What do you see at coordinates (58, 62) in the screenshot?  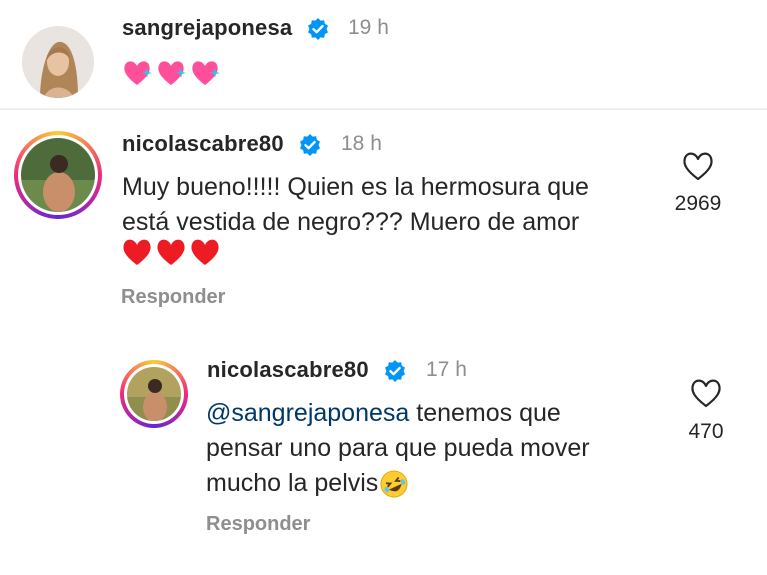 I see `avatar-sangrejaponesa` at bounding box center [58, 62].